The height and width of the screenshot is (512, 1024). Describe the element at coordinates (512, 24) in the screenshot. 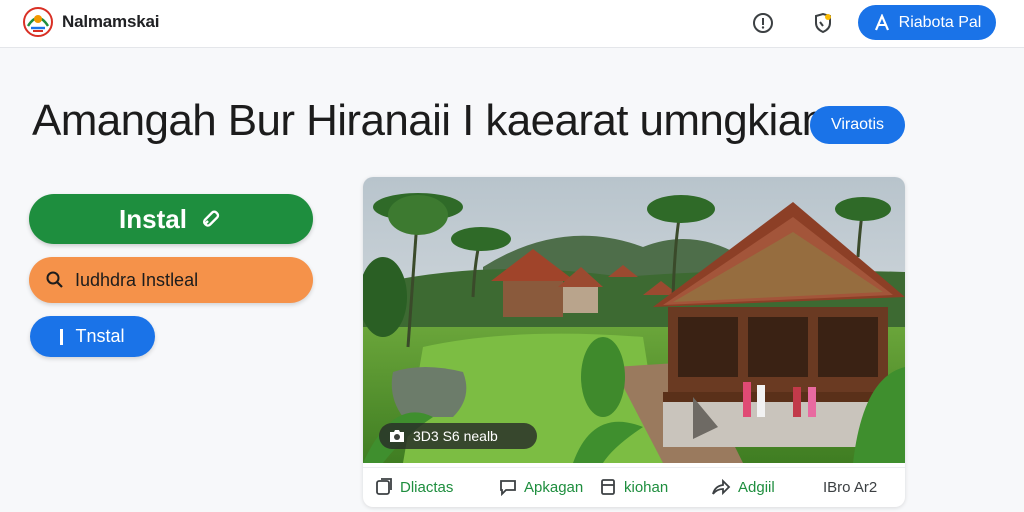

I see `top-bar: Nalmamskai Riabota Pal` at that location.